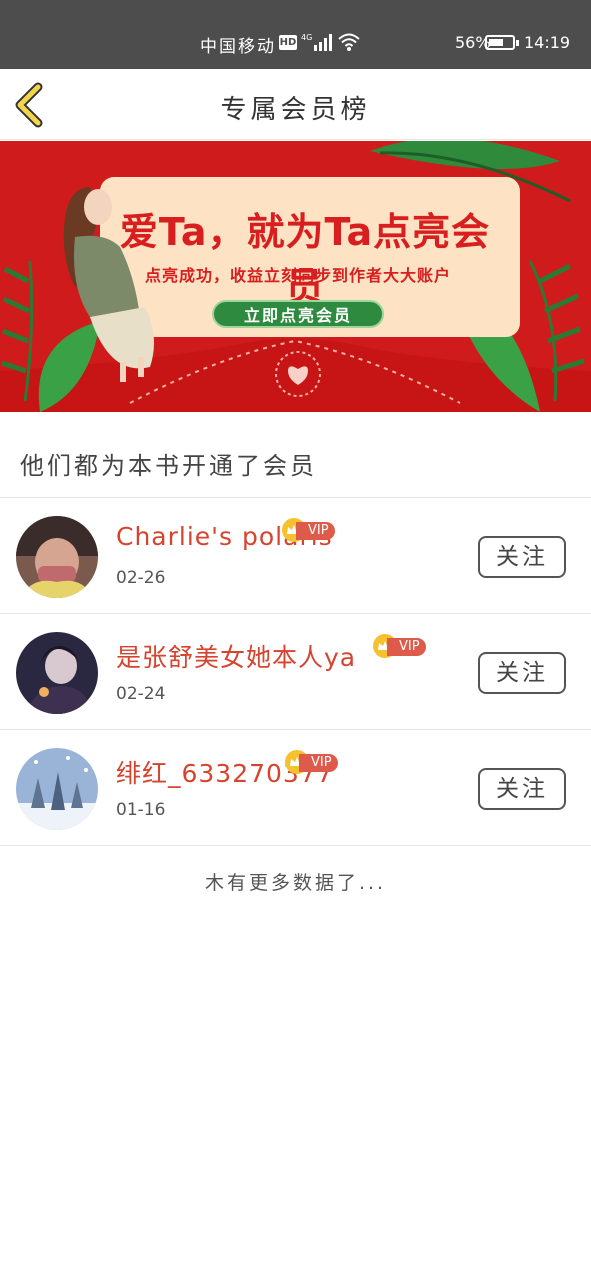 This screenshot has width=591, height=1280. I want to click on light-up-membership-button: 立即点亮会员, so click(298, 314).